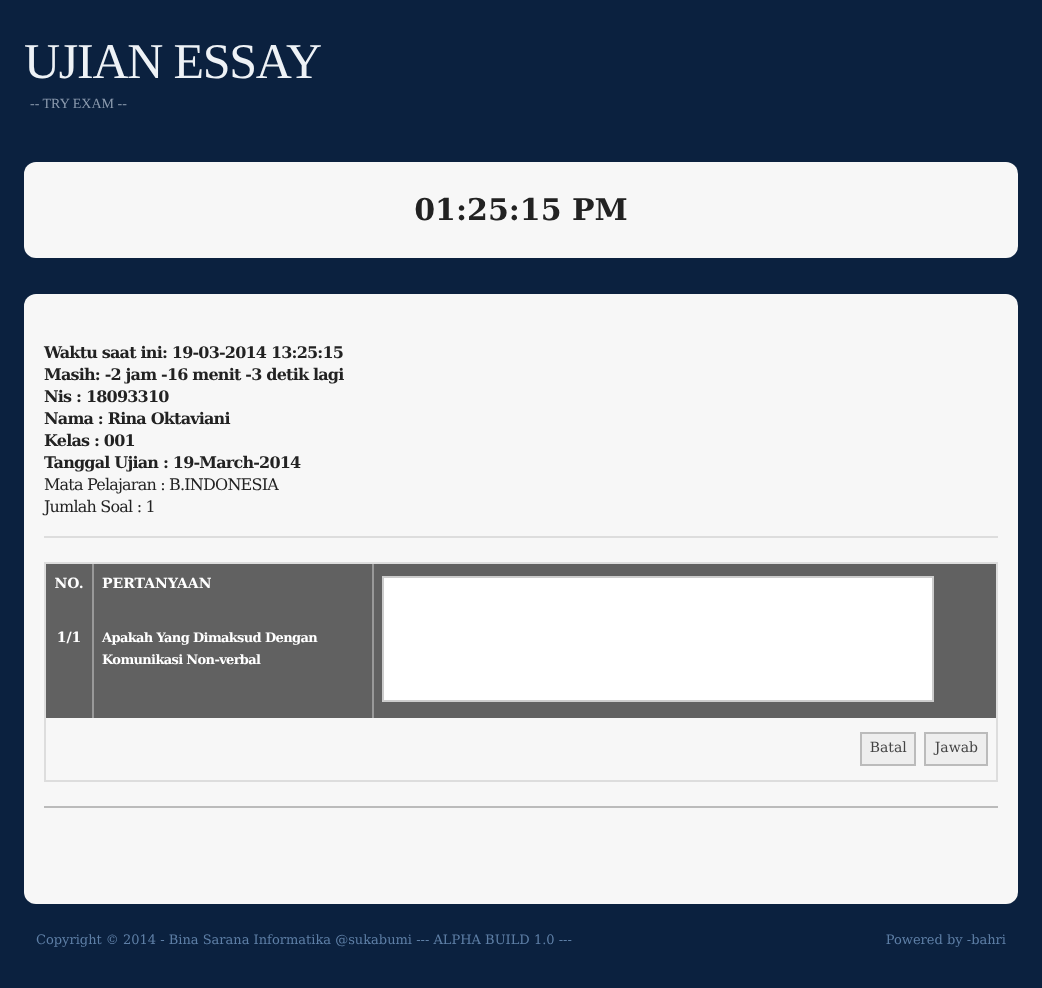 The image size is (1042, 988). I want to click on info-line: Tanggal Ujian : 19-March-2014, so click(173, 463).